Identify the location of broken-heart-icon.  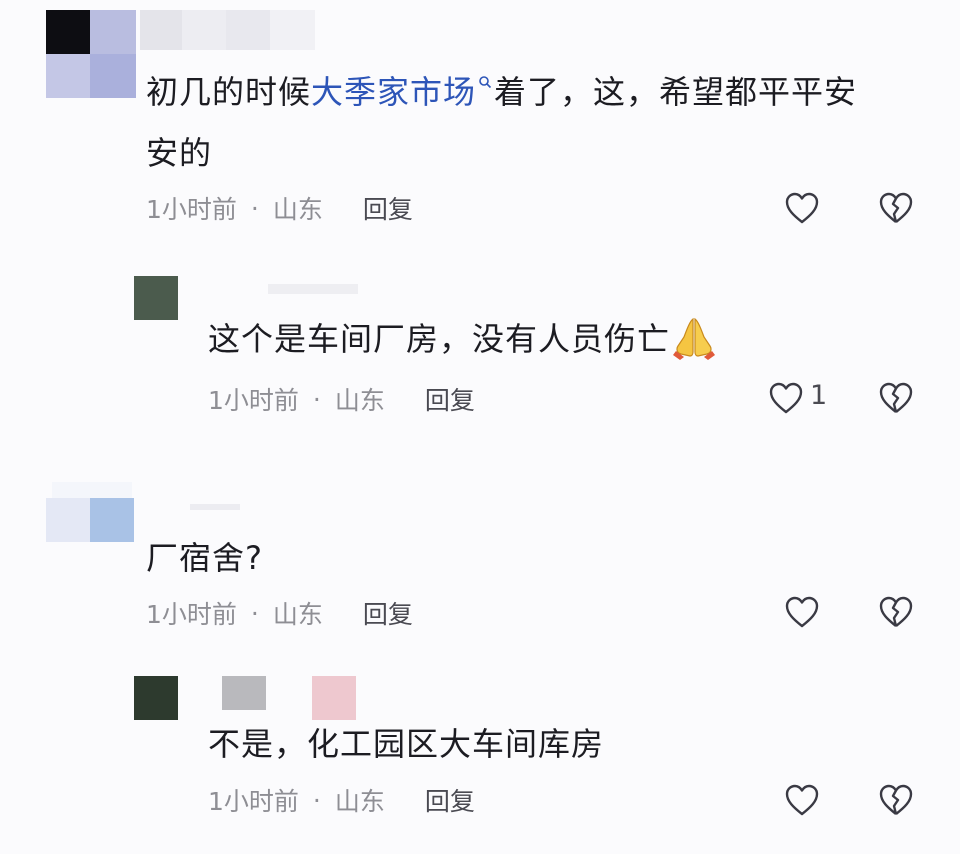
(896, 799).